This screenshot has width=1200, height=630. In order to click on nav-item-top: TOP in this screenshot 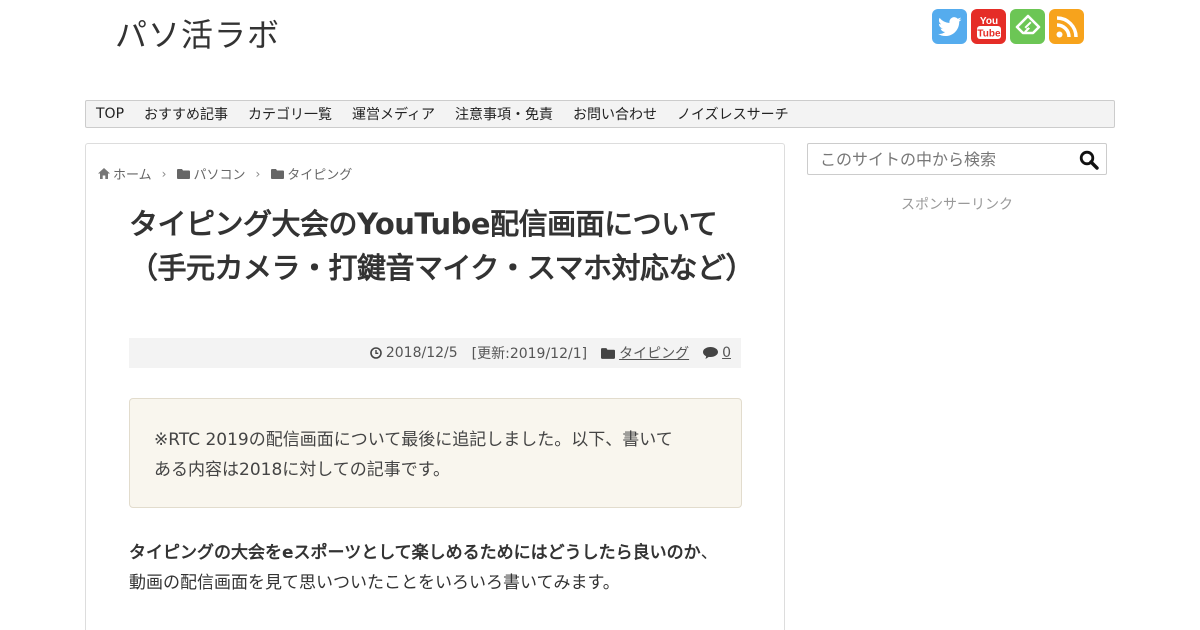, I will do `click(110, 114)`.